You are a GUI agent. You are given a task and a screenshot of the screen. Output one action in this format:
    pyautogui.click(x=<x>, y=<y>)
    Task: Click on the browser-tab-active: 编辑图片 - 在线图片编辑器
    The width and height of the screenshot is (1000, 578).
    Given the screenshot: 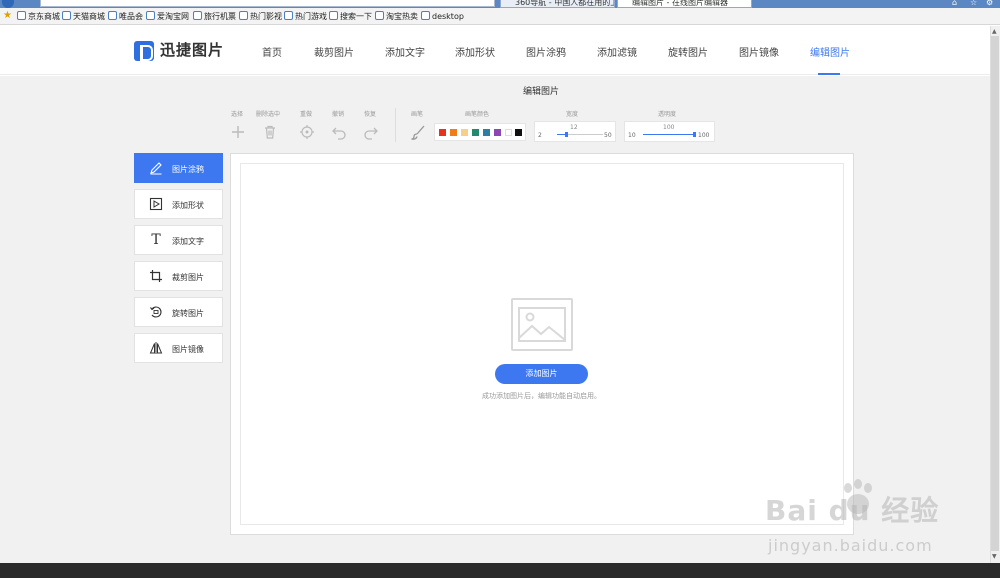 What is the action you would take?
    pyautogui.click(x=684, y=4)
    